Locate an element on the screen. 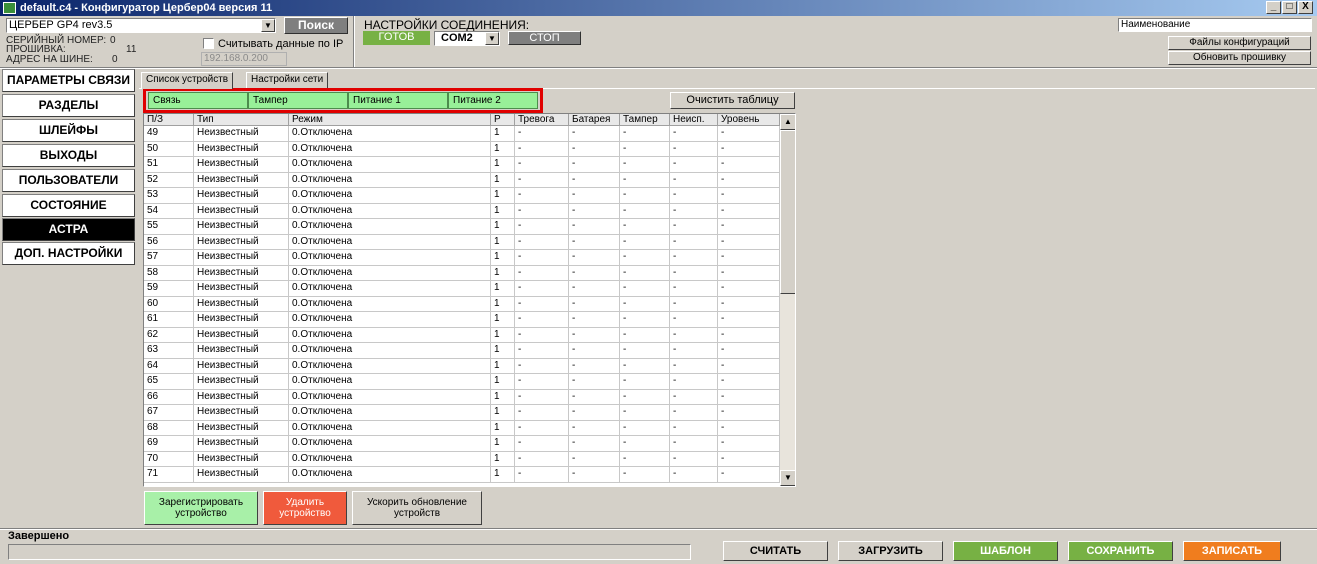 This screenshot has height=564, width=1317. table-row: 66 Неизвестный 0.Отключена 1- - - - - is located at coordinates (462, 397).